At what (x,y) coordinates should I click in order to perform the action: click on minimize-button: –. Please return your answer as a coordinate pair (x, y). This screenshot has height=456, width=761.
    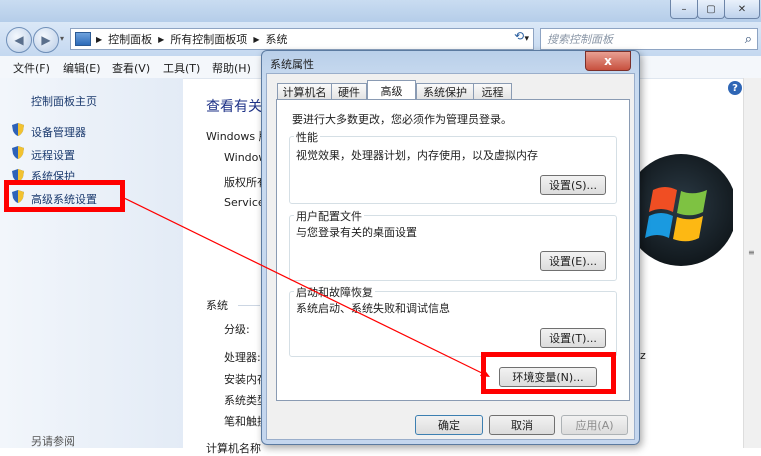
    Looking at the image, I should click on (684, 9).